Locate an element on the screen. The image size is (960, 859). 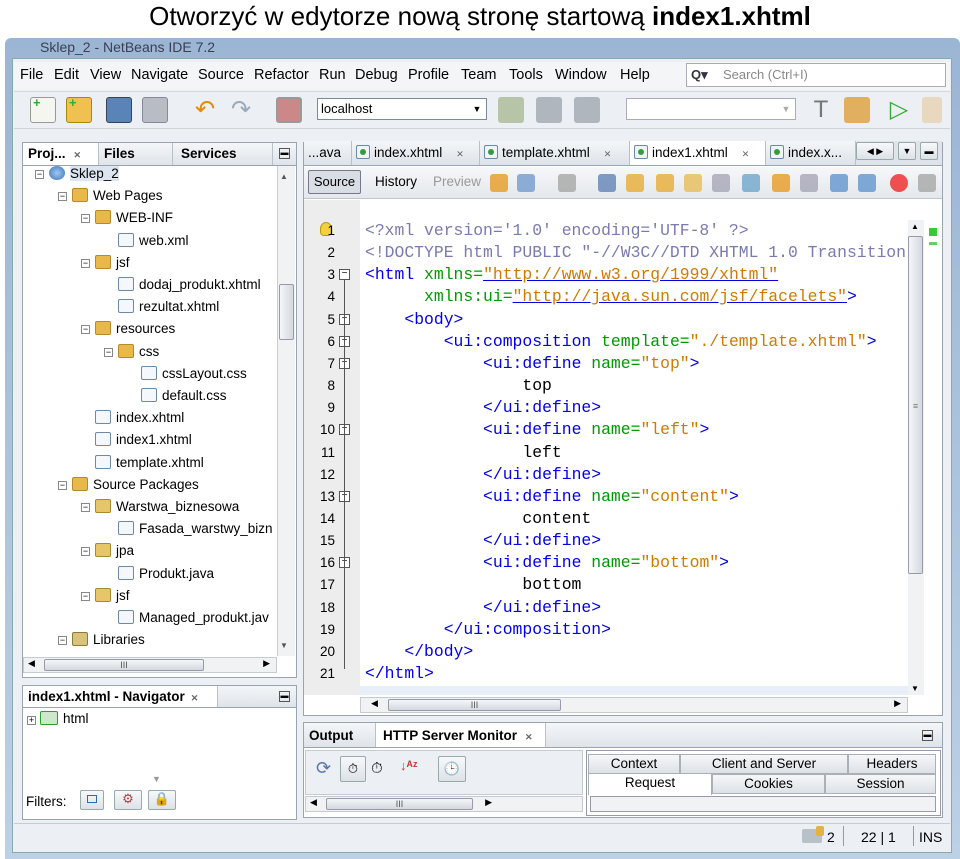
build-hammer-icon: T is located at coordinates (821, 110).